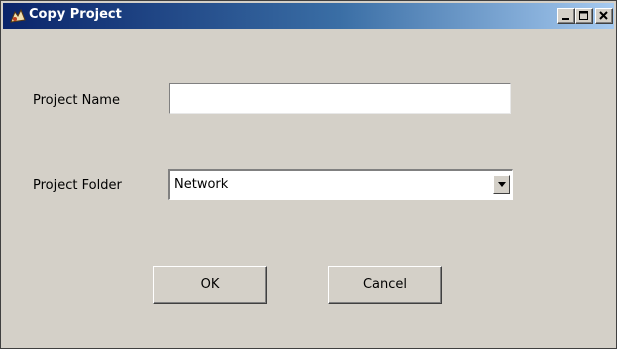 The height and width of the screenshot is (349, 617). I want to click on maximize-button, so click(584, 16).